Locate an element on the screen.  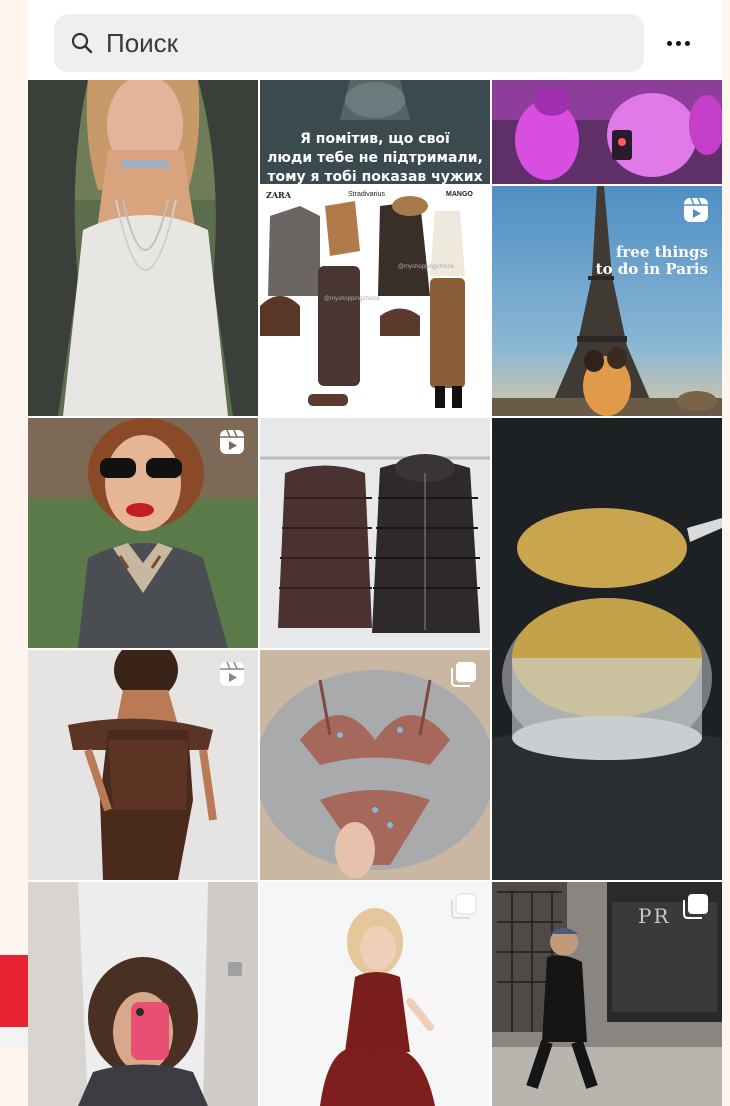
paris-caption-line-2: to do in Paris is located at coordinates (651, 269).